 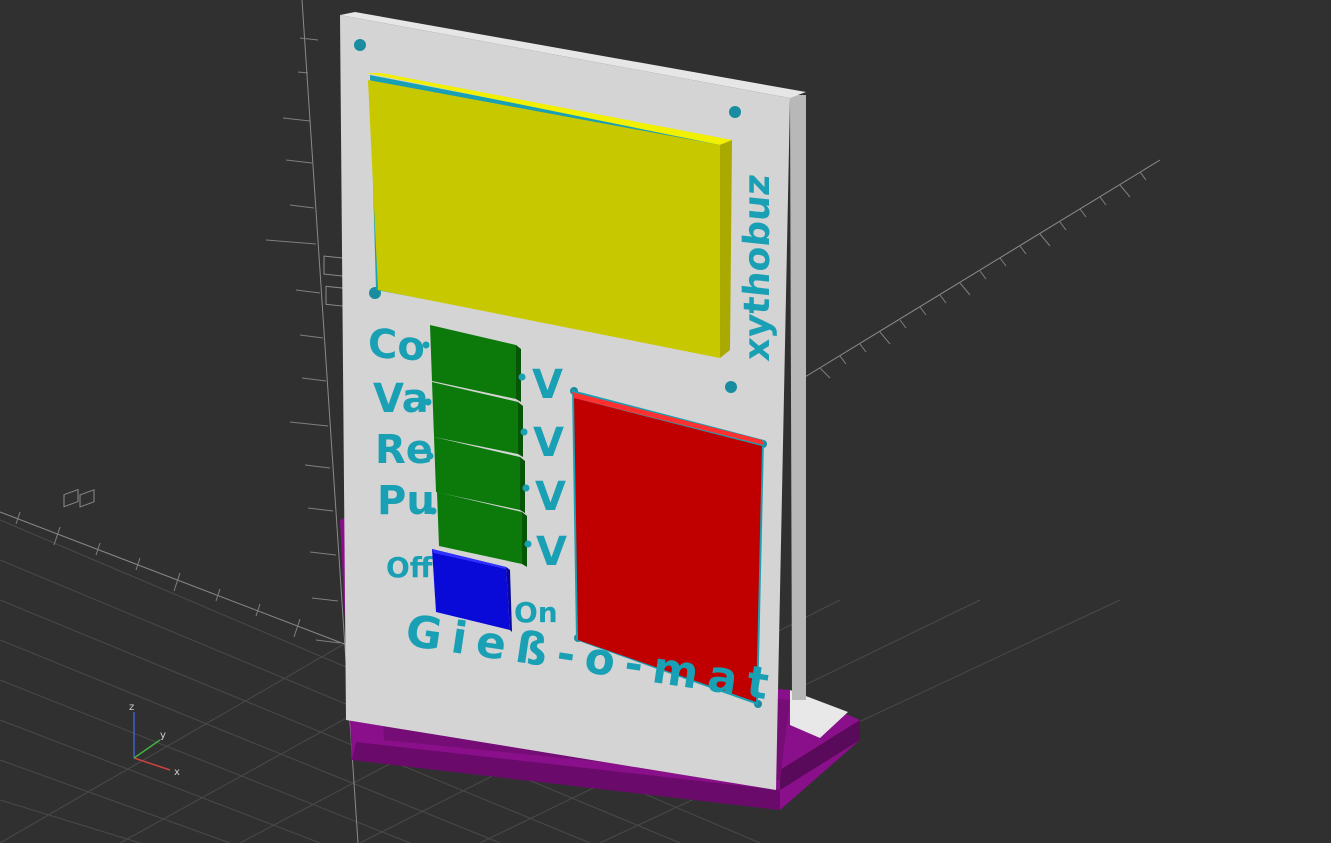 What do you see at coordinates (163, 735) in the screenshot?
I see `gizmo-y-label: y` at bounding box center [163, 735].